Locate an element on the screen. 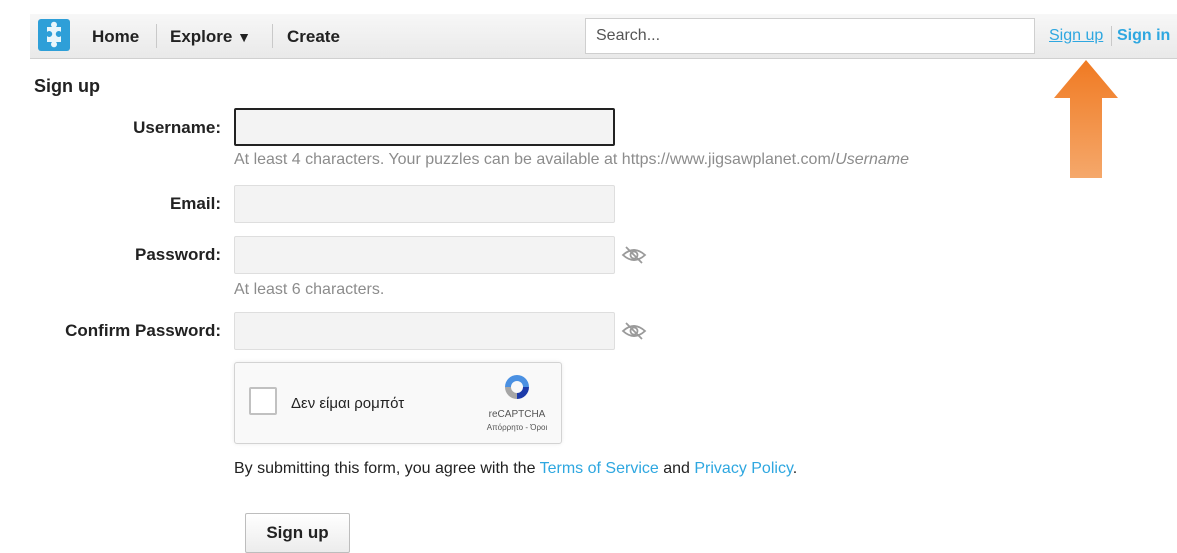  recaptcha-terms: Απόρρητο - Όροι is located at coordinates (517, 427).